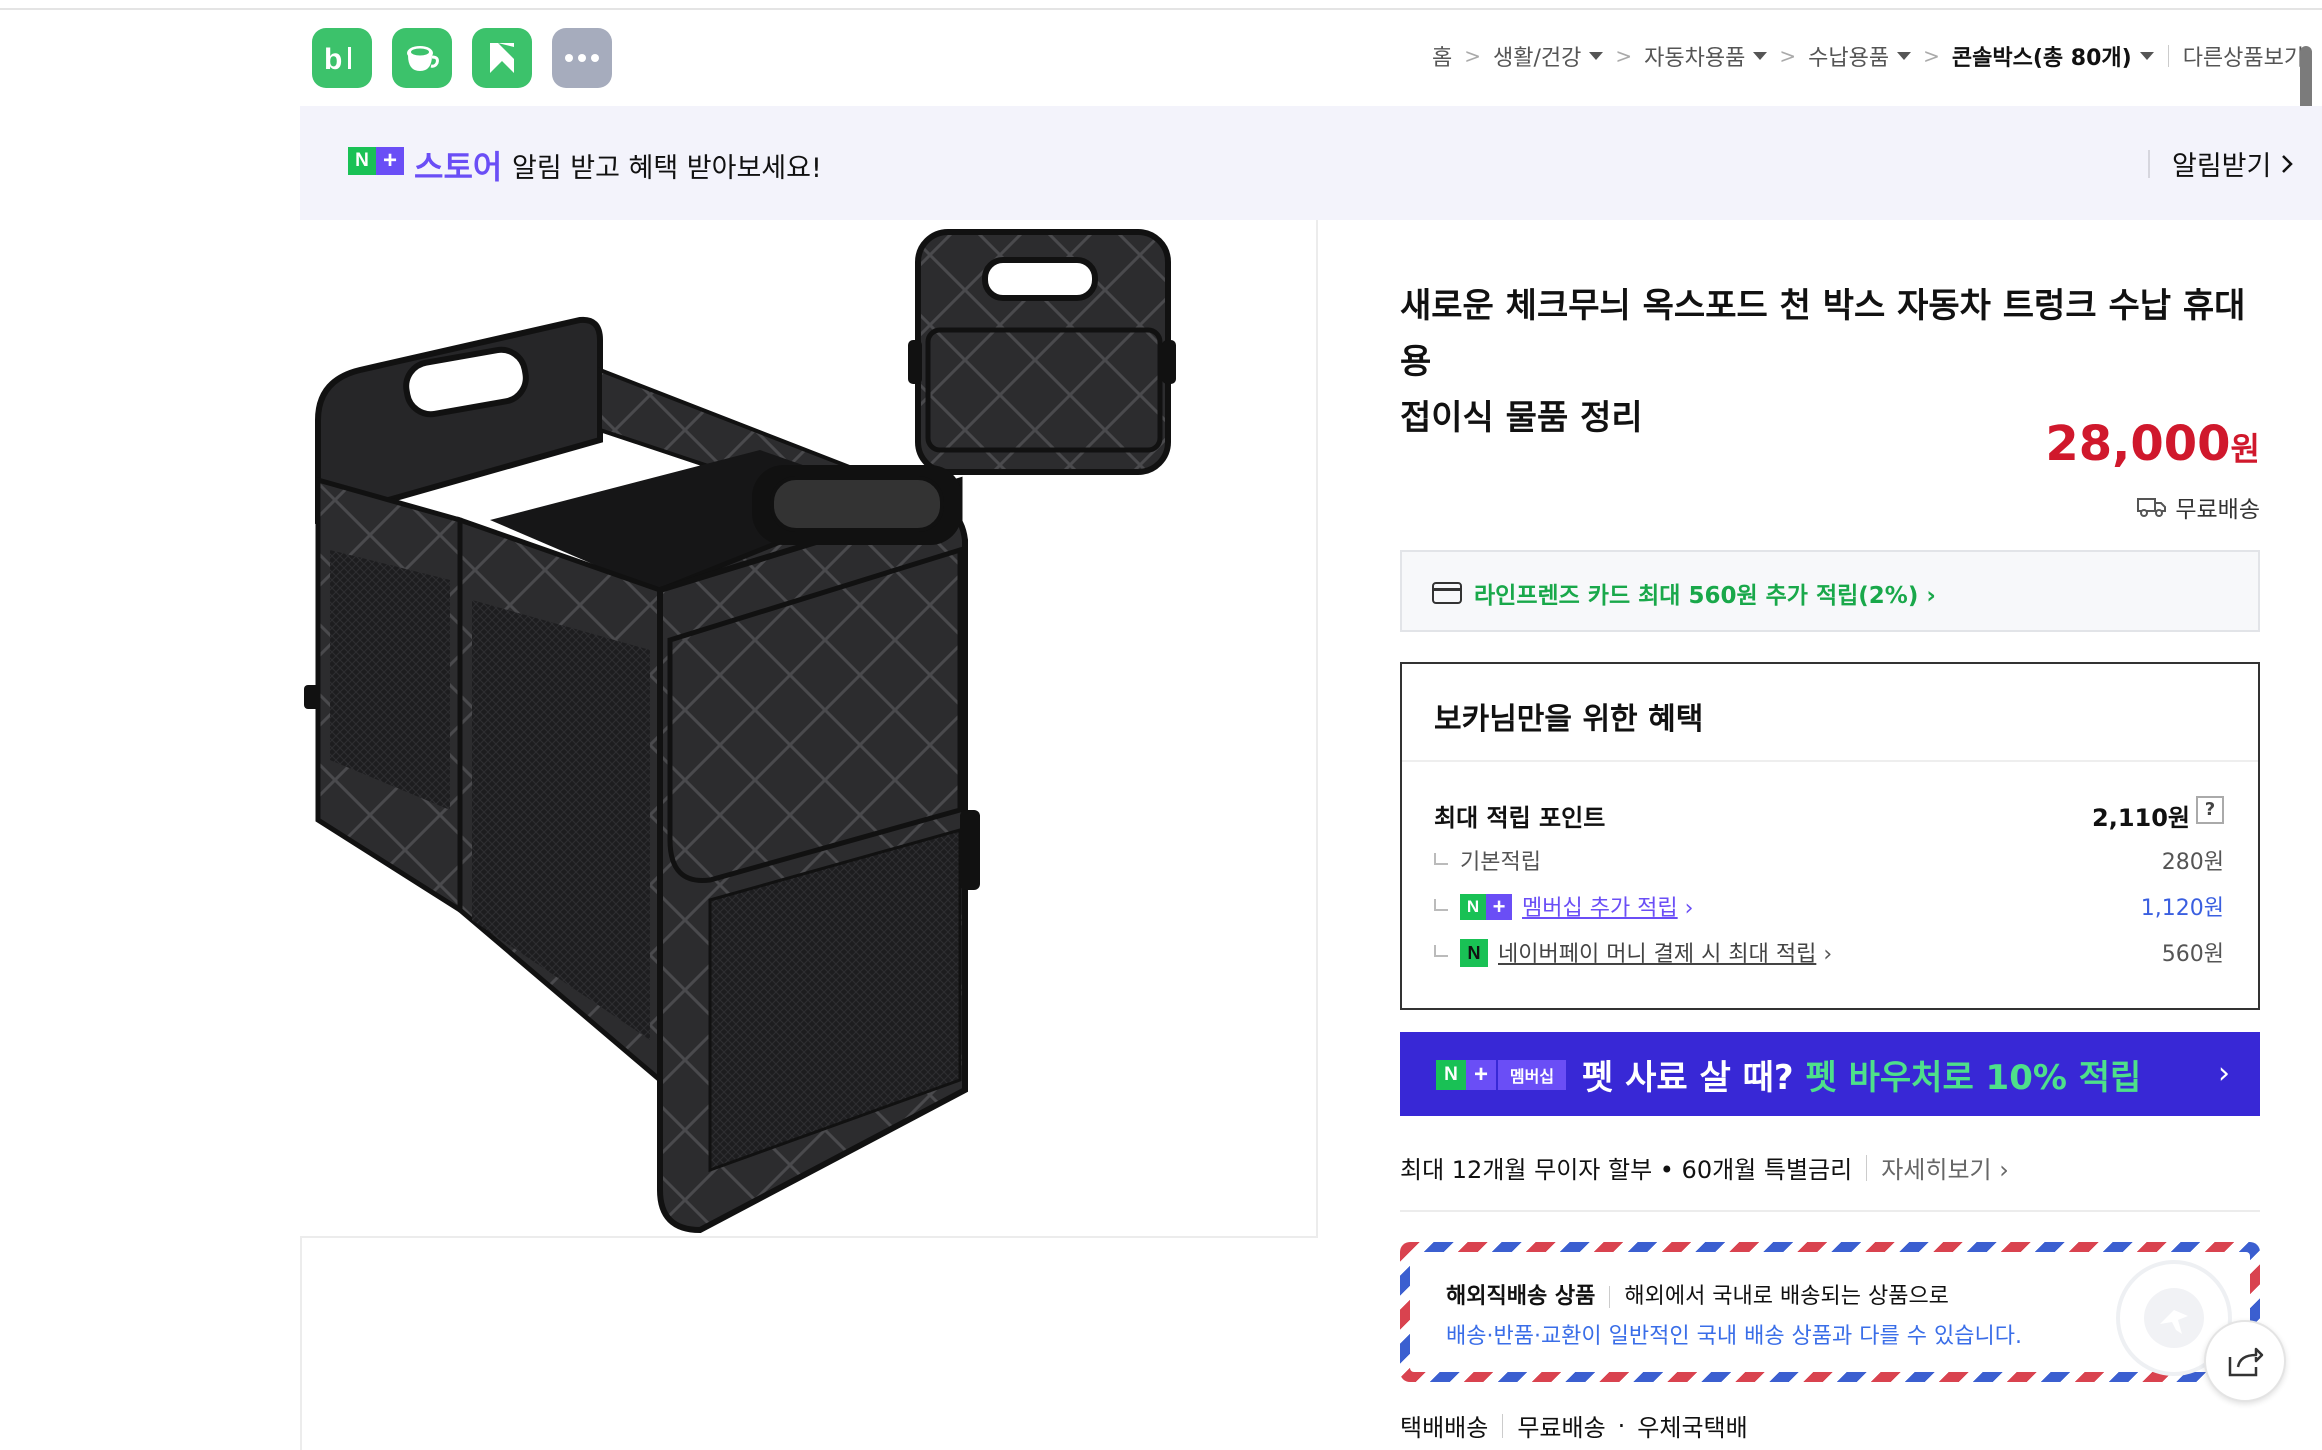 This screenshot has height=1450, width=2322. Describe the element at coordinates (1532, 1075) in the screenshot. I see `membership-tag: 멤버십` at that location.